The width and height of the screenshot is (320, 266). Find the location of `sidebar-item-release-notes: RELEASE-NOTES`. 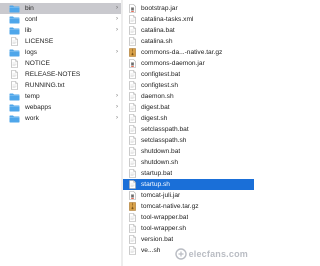

sidebar-item-release-notes: RELEASE-NOTES is located at coordinates (60, 74).